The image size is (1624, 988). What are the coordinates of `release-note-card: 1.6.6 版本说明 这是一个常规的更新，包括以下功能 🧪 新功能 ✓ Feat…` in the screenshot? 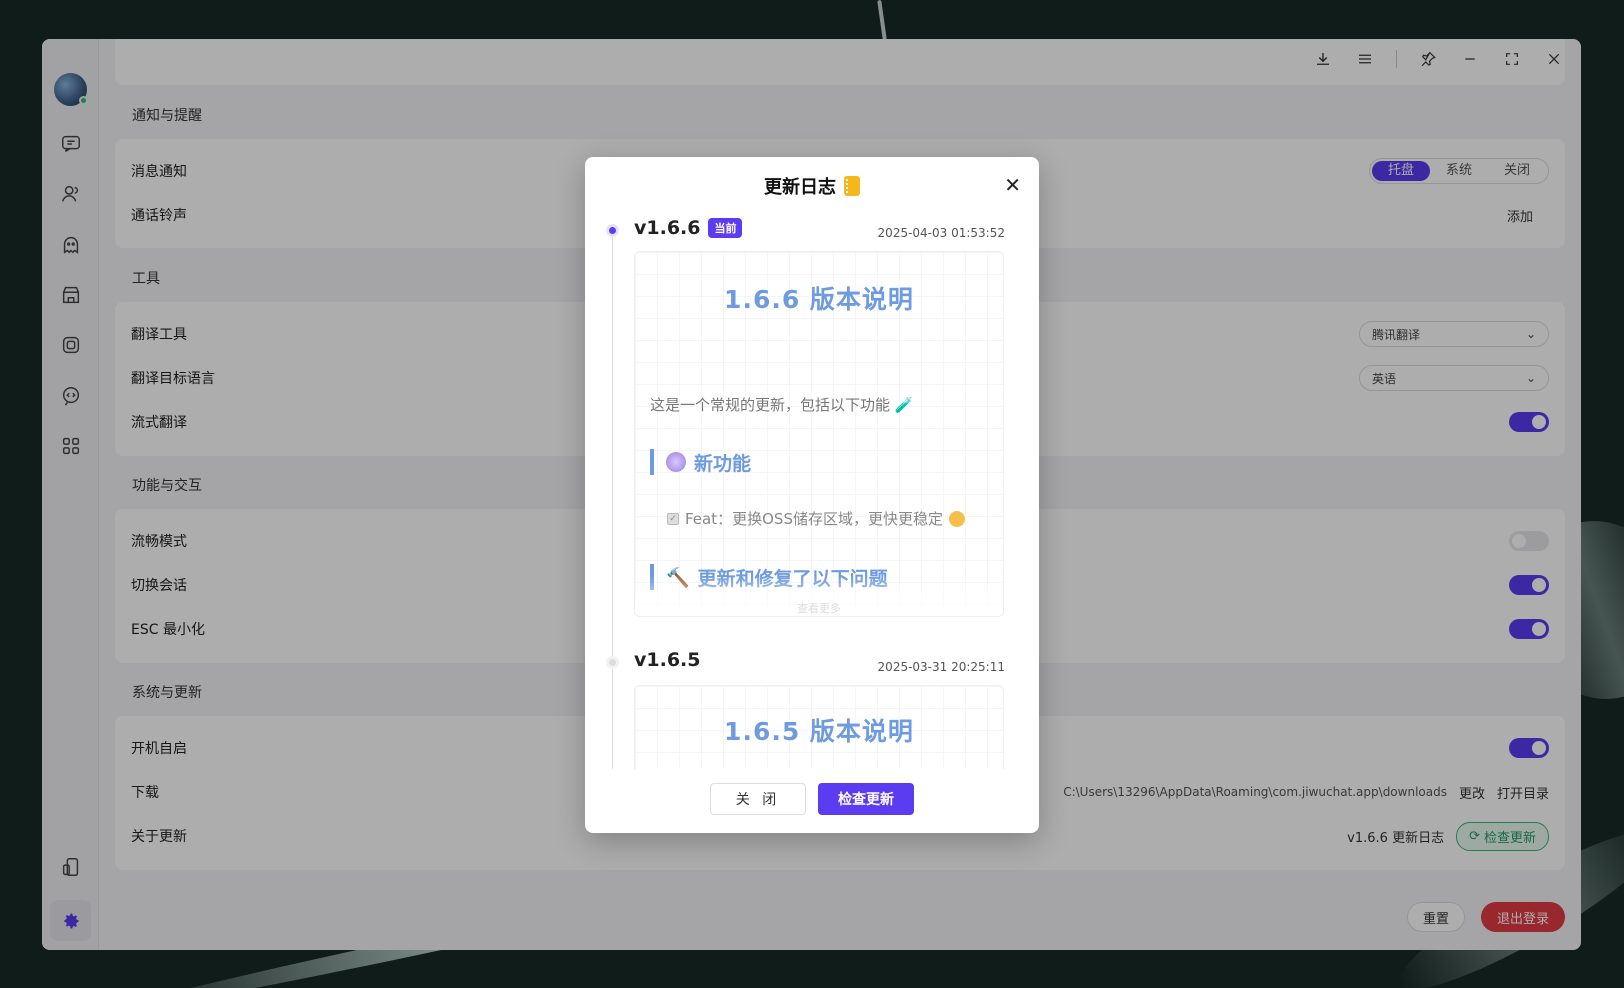 It's located at (819, 434).